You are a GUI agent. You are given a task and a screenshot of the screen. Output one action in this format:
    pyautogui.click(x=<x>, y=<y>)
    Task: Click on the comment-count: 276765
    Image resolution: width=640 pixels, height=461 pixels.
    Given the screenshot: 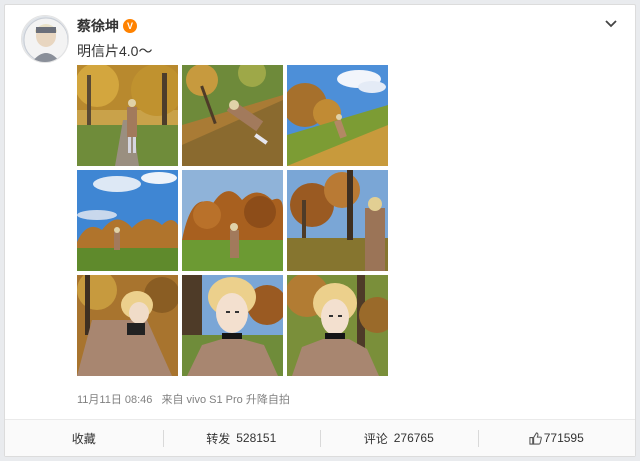 What is the action you would take?
    pyautogui.click(x=413, y=438)
    